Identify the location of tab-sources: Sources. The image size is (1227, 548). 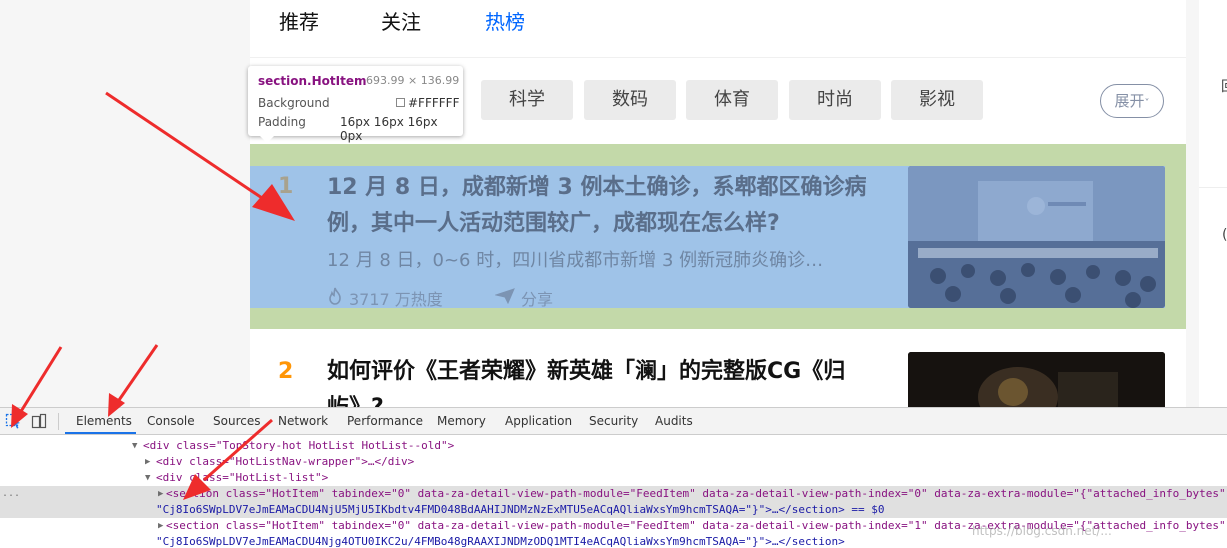
(236, 421).